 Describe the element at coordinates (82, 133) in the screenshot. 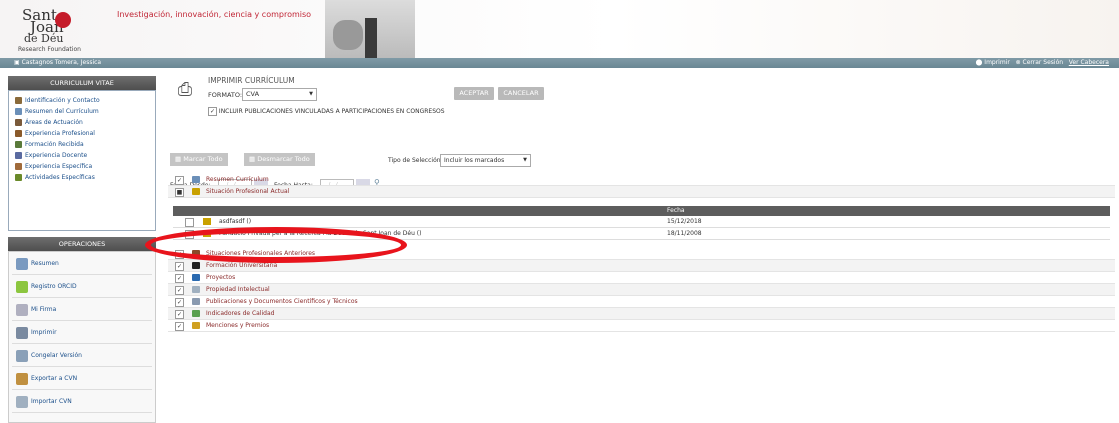

I see `sidebar-item: Experiencia Profesional` at that location.